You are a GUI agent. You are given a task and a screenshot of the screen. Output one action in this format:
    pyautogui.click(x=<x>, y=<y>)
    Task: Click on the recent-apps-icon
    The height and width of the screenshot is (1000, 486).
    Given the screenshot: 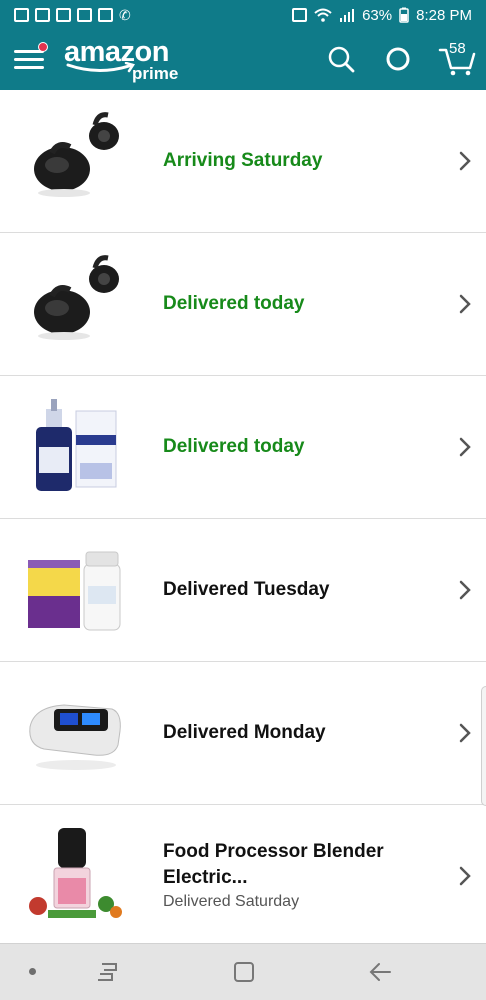 What is the action you would take?
    pyautogui.click(x=107, y=972)
    